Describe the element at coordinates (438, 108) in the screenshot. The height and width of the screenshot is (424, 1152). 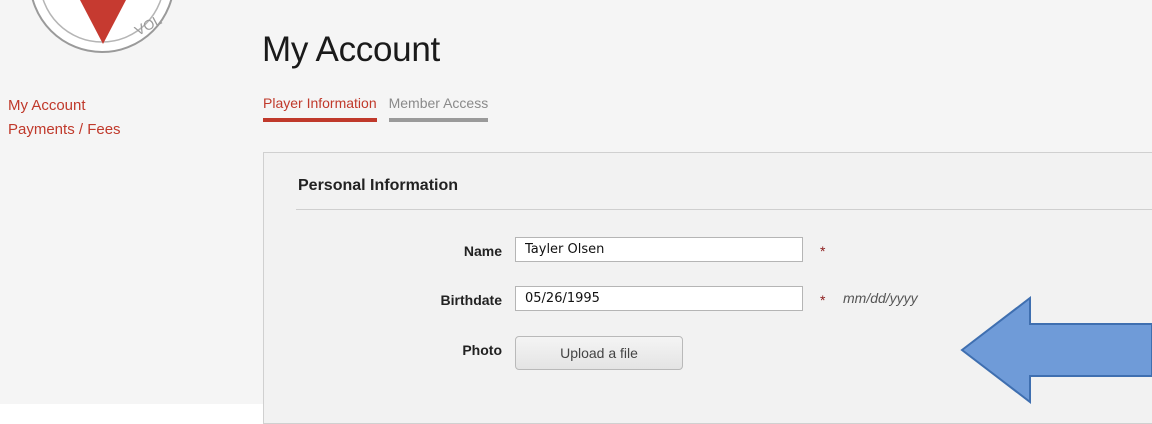
I see `tab-member-access: Member Access` at that location.